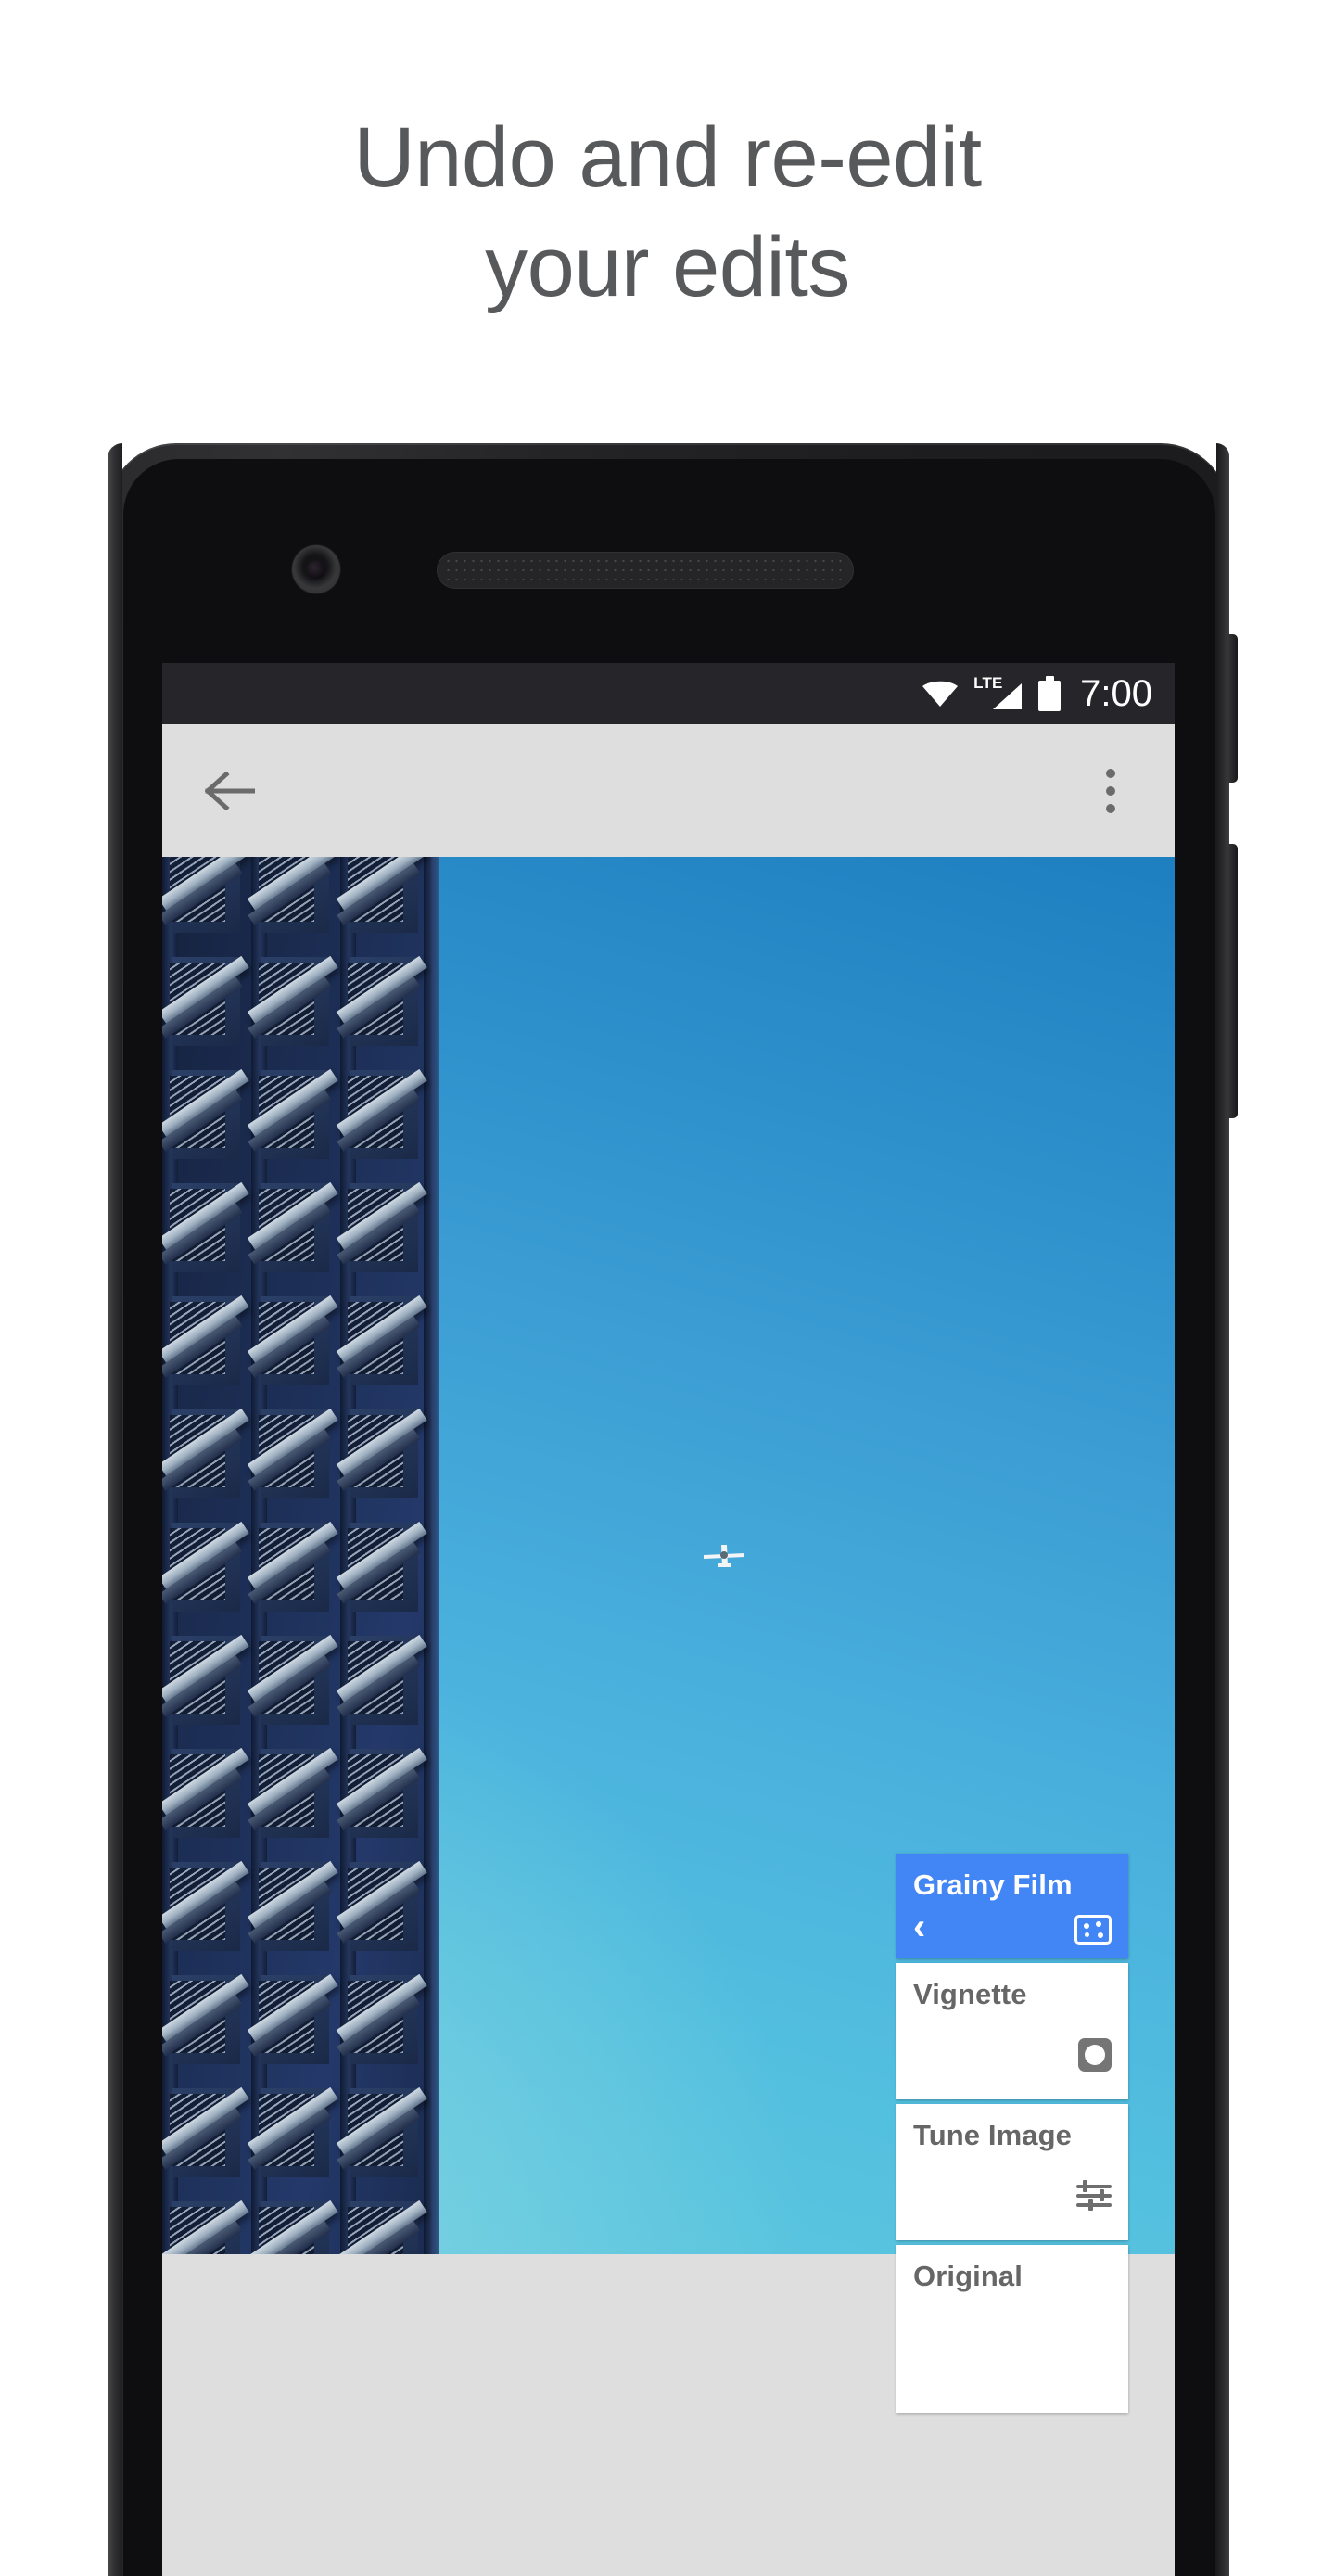 This screenshot has width=1335, height=2576. I want to click on edit-card-grainy-film: Grainy Film ‹, so click(1012, 1906).